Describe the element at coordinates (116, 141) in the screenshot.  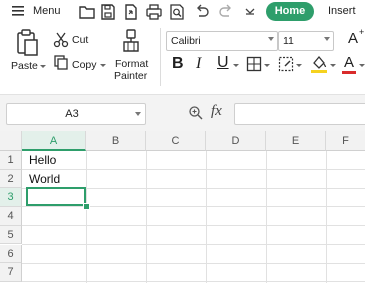
I see `column-header-b: B` at that location.